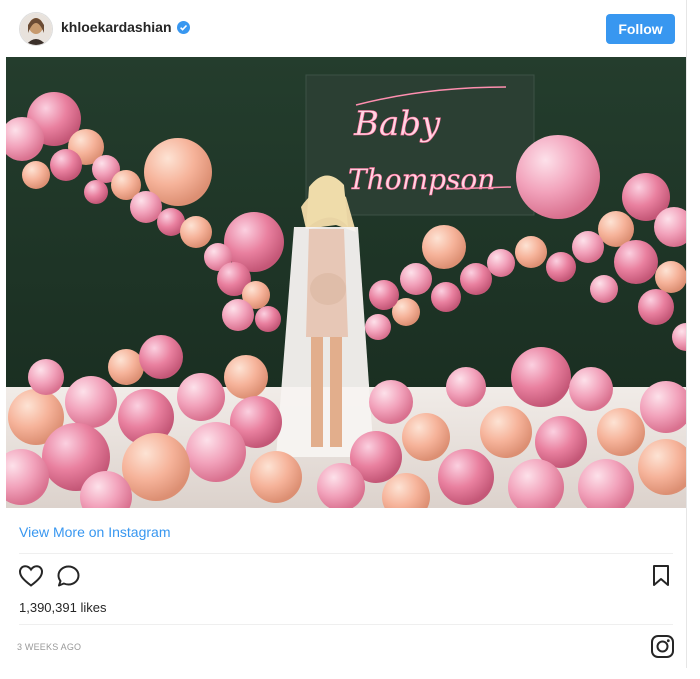  What do you see at coordinates (397, 124) in the screenshot?
I see `neon-text-line1: Baby` at bounding box center [397, 124].